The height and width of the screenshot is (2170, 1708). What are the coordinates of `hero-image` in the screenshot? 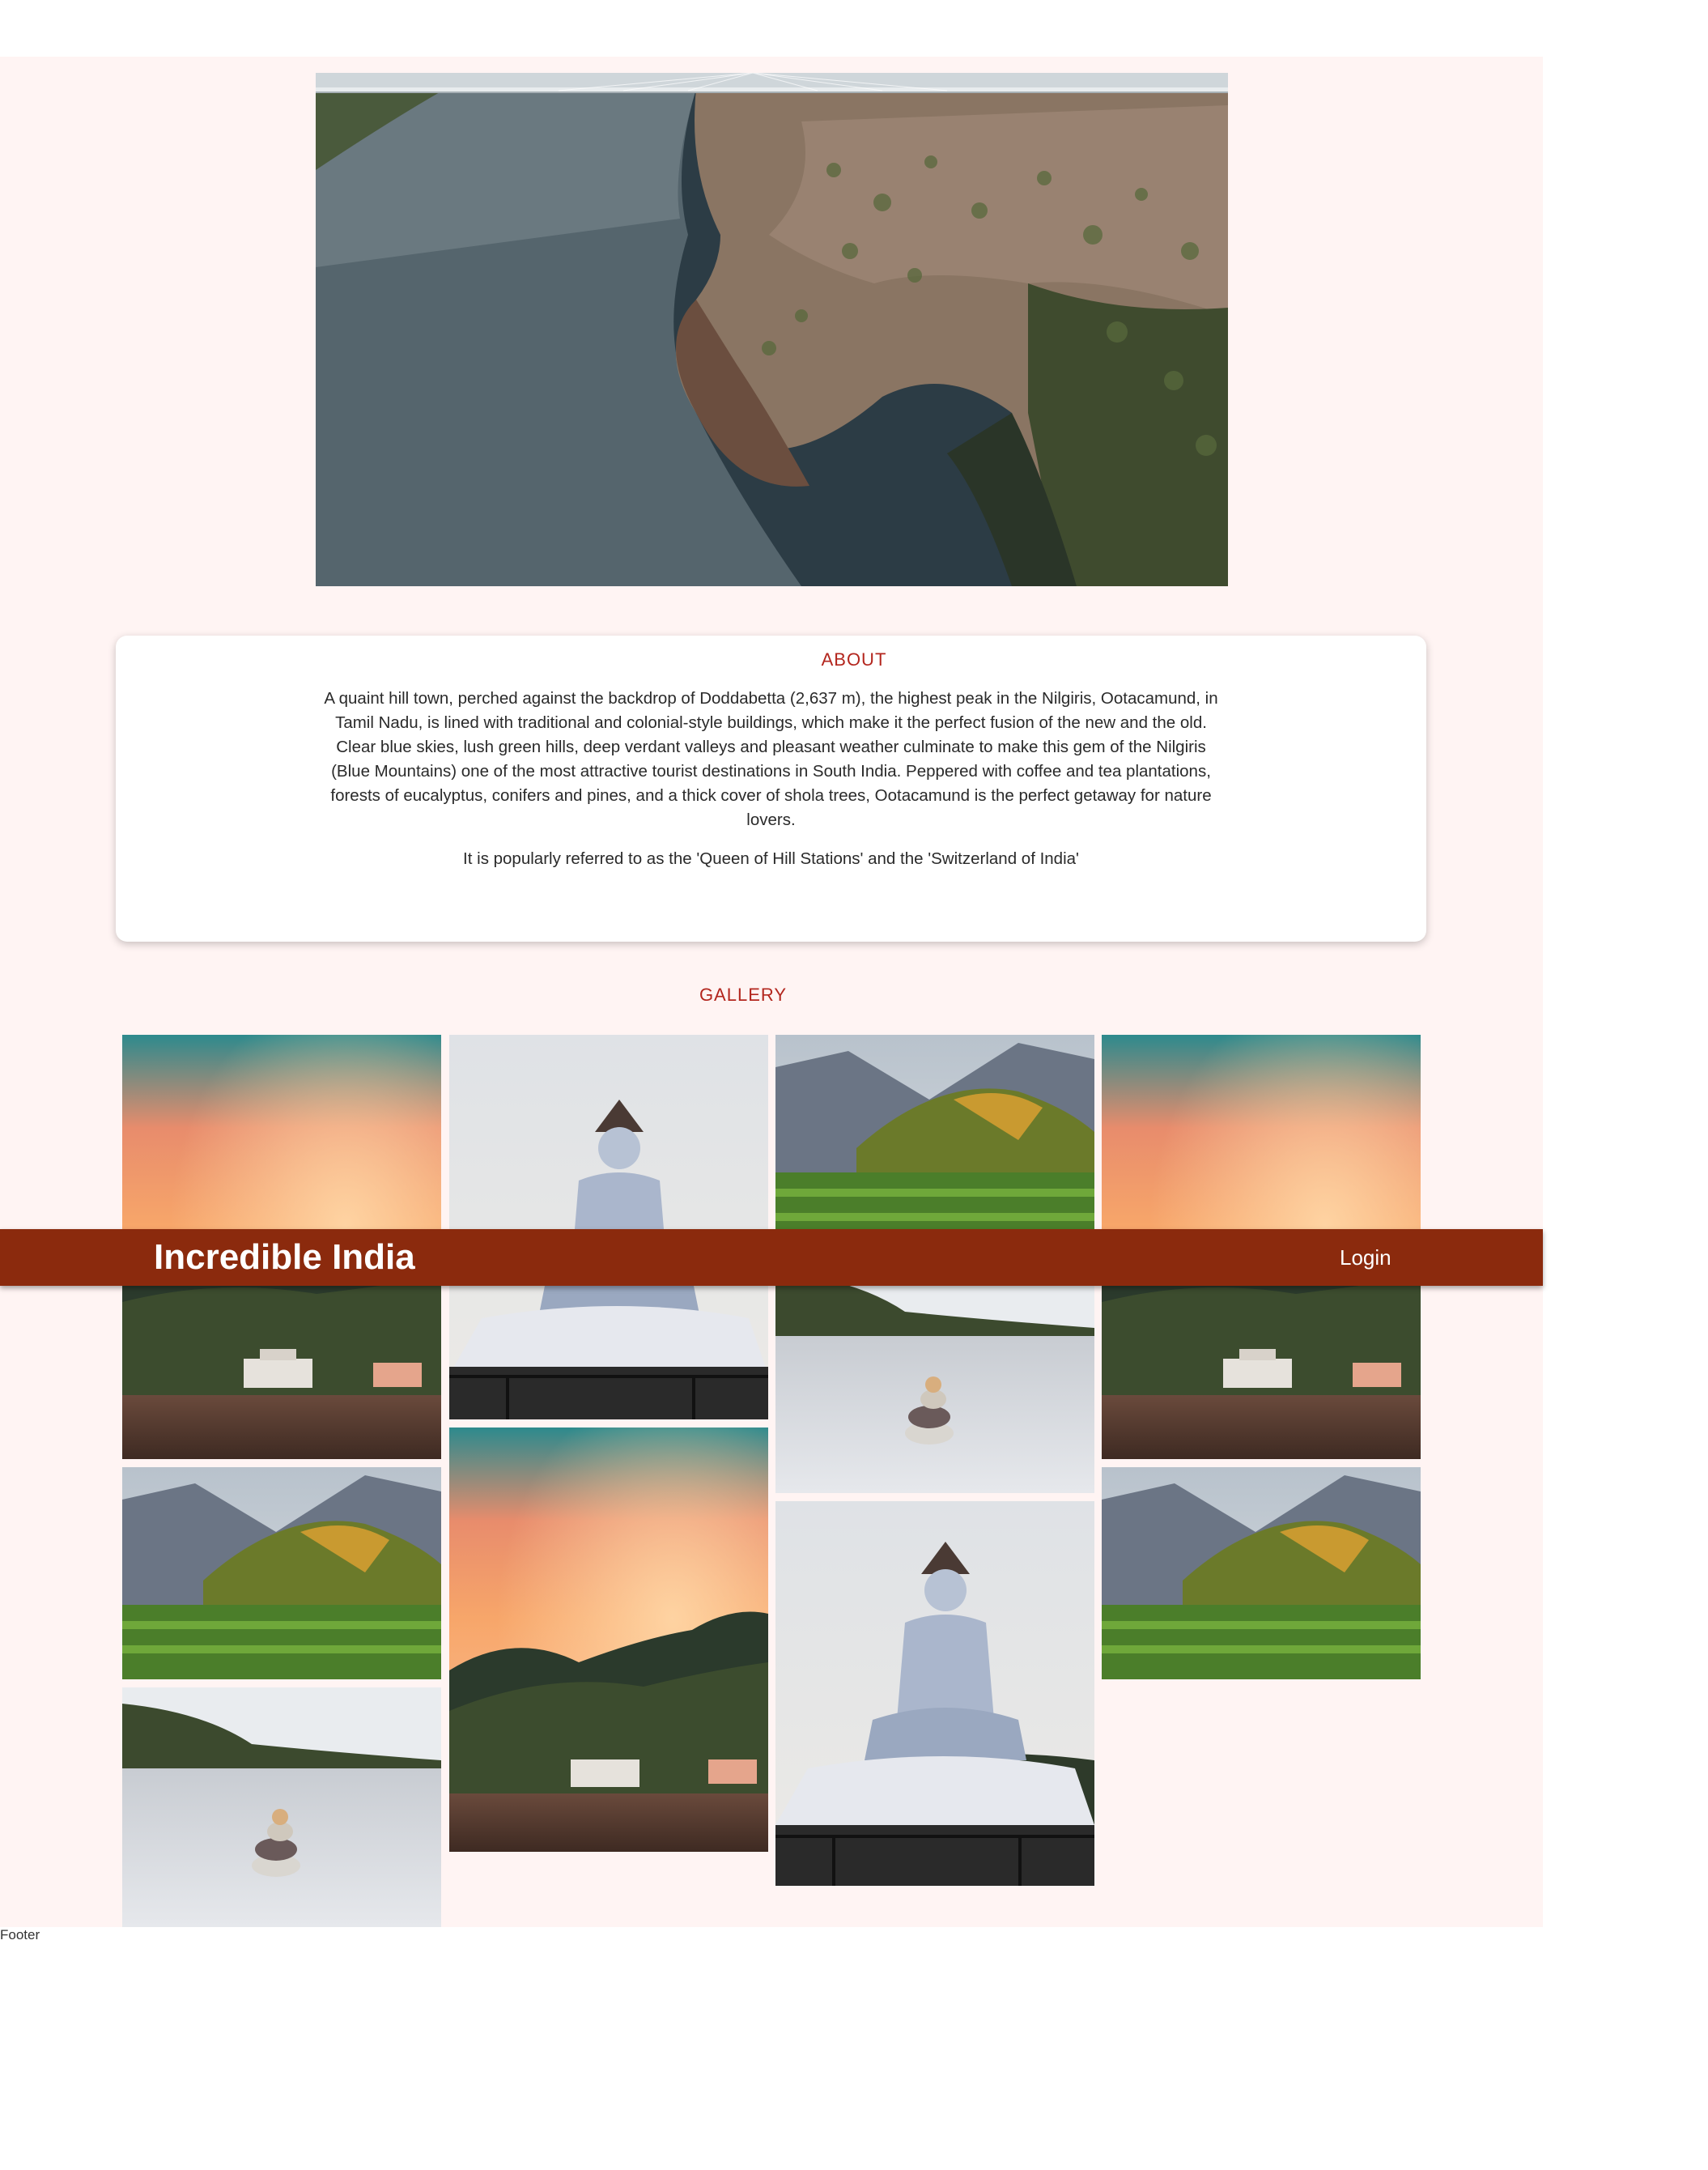 It's located at (772, 329).